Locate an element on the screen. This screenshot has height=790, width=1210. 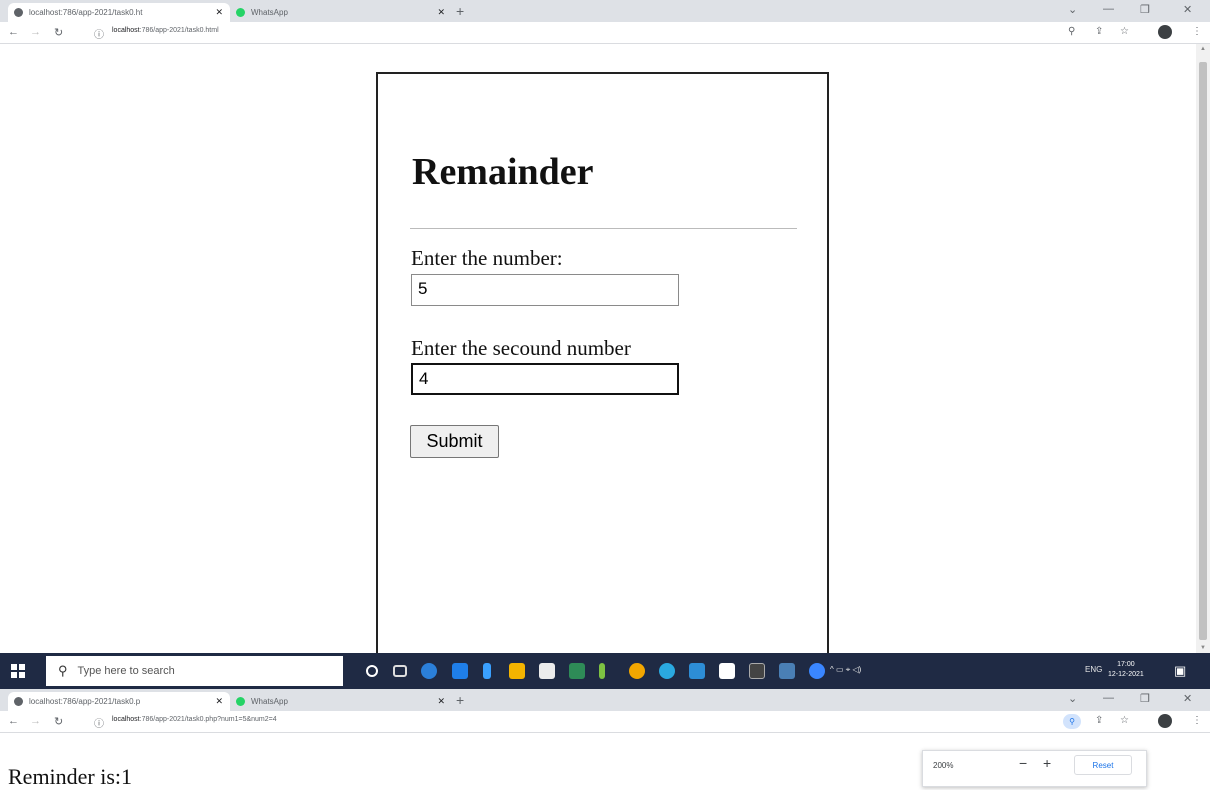
pen-icon is located at coordinates (602, 671).